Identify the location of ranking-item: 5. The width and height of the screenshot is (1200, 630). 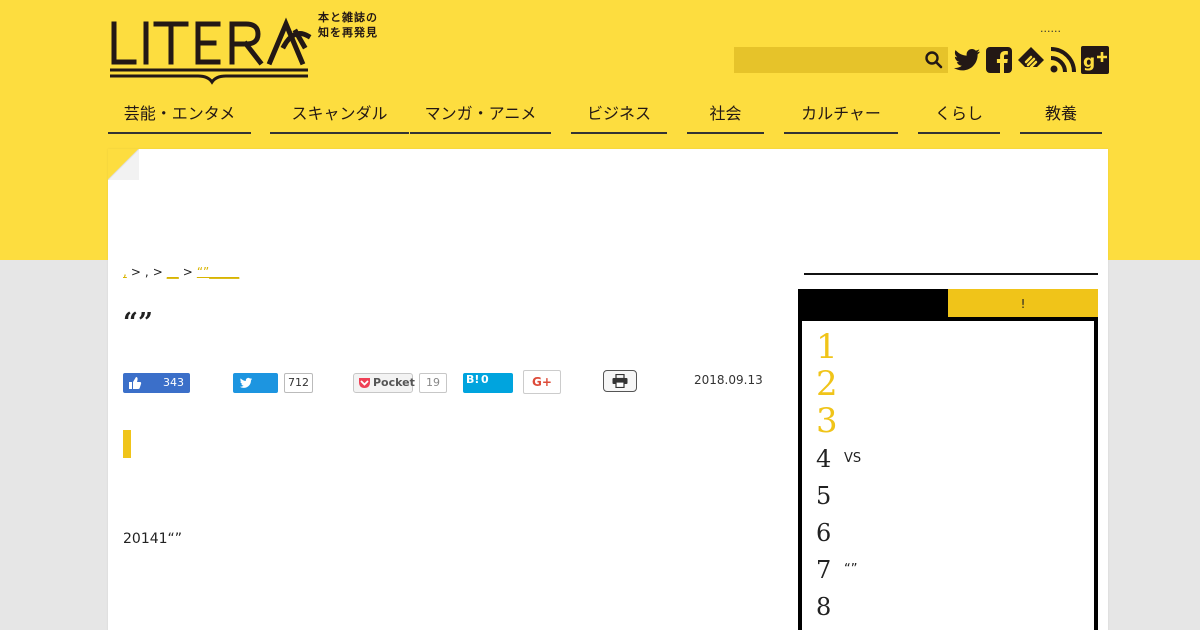
(951, 496).